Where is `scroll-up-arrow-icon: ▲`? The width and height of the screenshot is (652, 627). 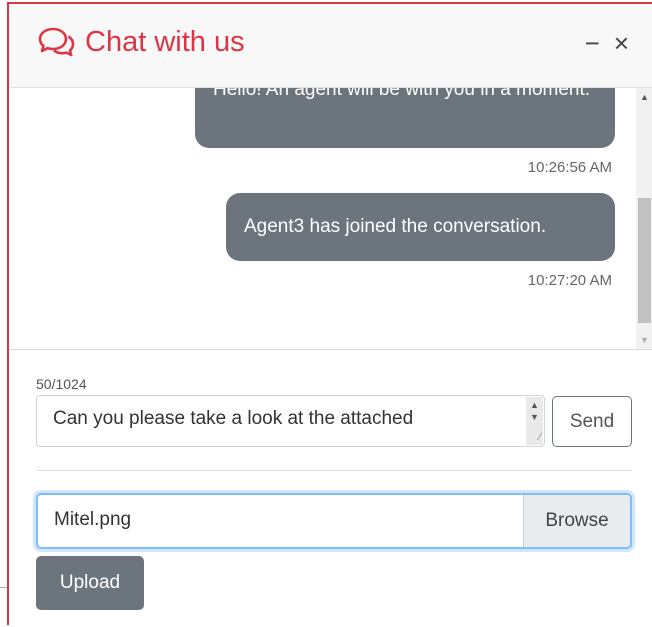 scroll-up-arrow-icon: ▲ is located at coordinates (644, 97).